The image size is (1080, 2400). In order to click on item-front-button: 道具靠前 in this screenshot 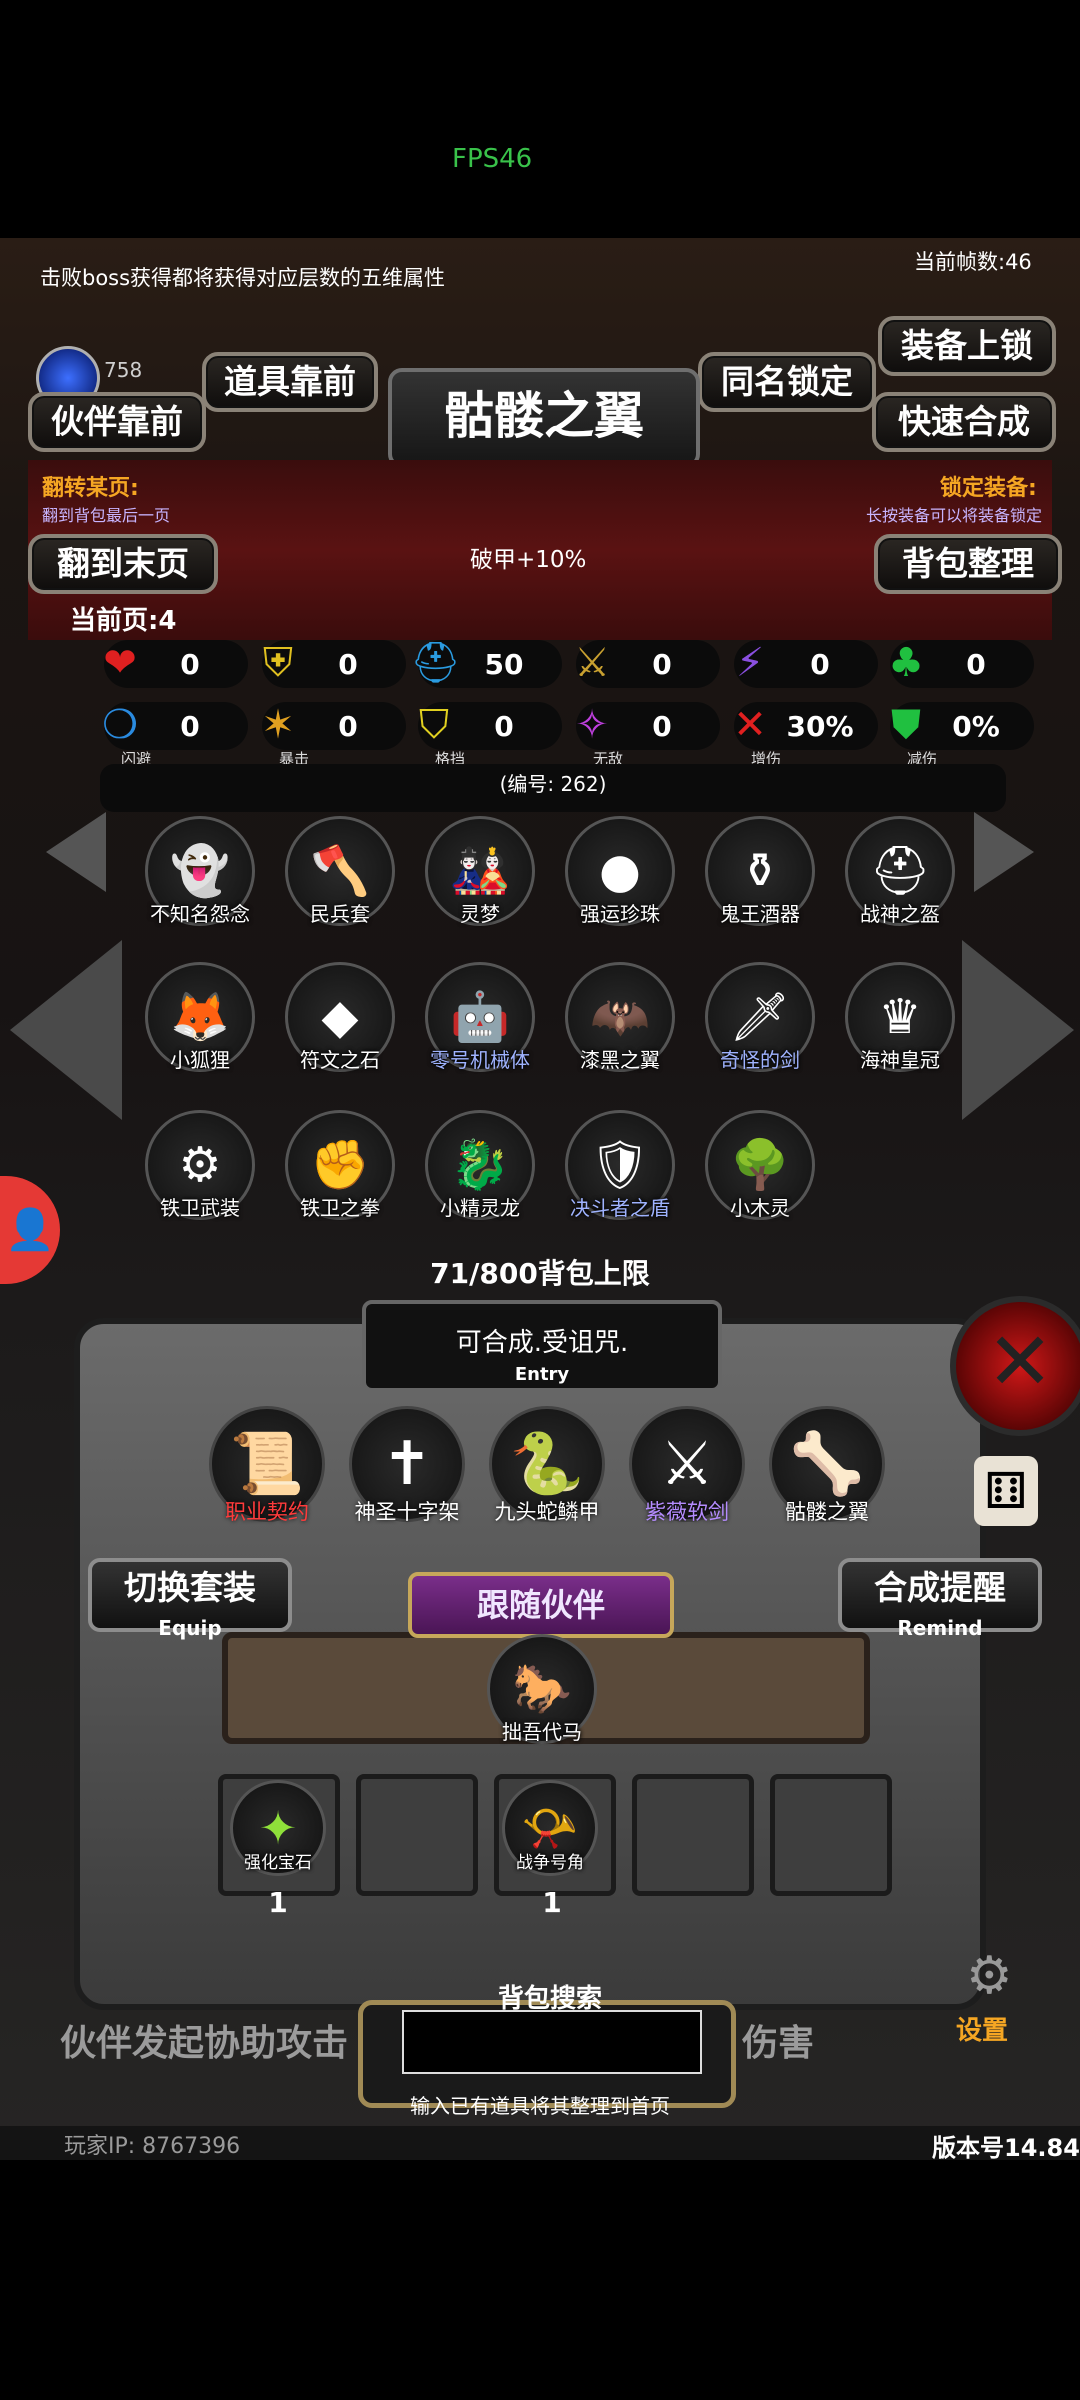, I will do `click(290, 382)`.